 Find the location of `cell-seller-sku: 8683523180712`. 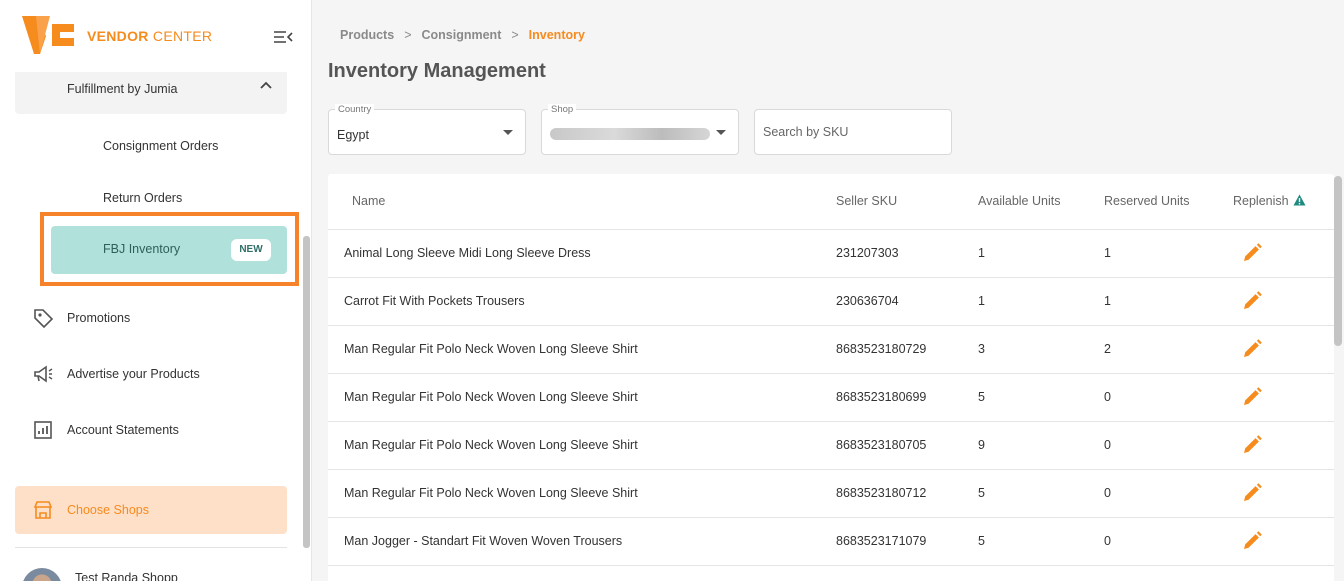

cell-seller-sku: 8683523180712 is located at coordinates (881, 493).